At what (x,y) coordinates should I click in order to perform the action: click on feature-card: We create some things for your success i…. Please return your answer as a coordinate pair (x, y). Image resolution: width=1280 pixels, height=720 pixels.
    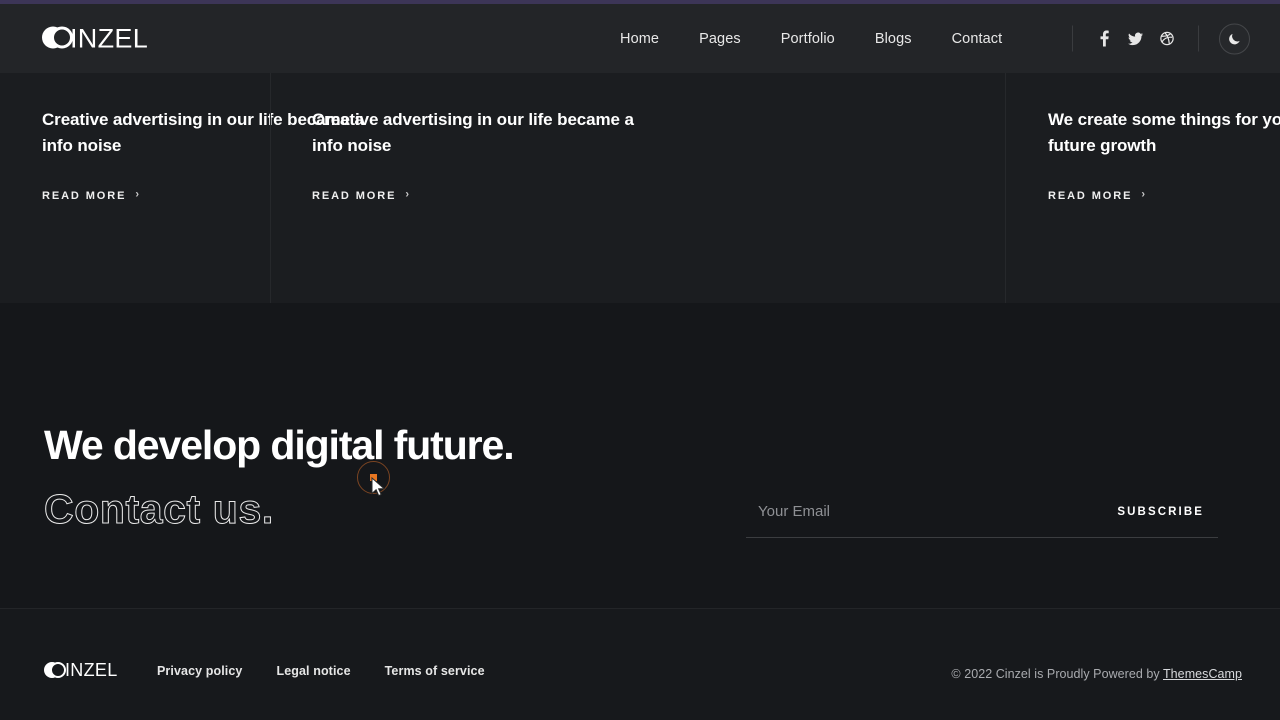
    Looking at the image, I should click on (1143, 188).